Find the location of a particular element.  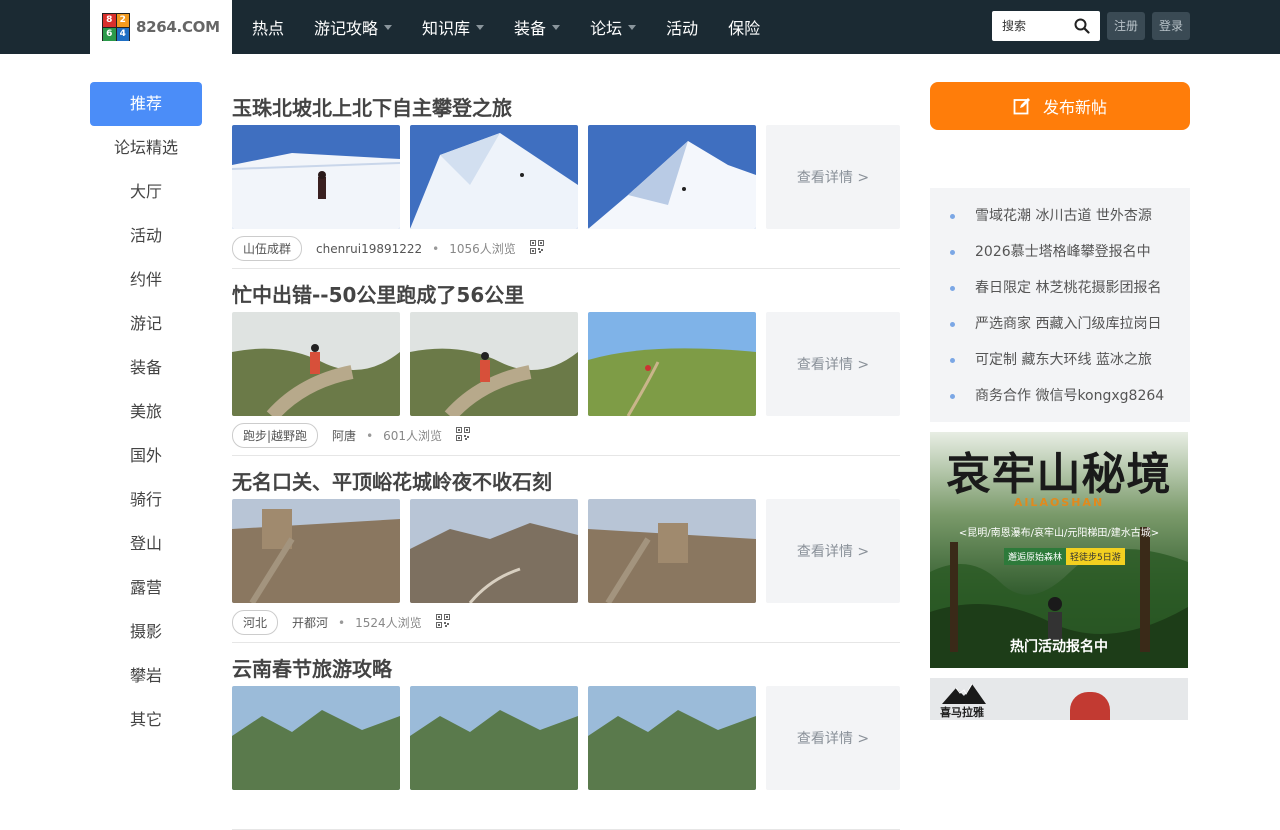

post-title: 忙中出错--50公里跑成了56公里 is located at coordinates (378, 293).